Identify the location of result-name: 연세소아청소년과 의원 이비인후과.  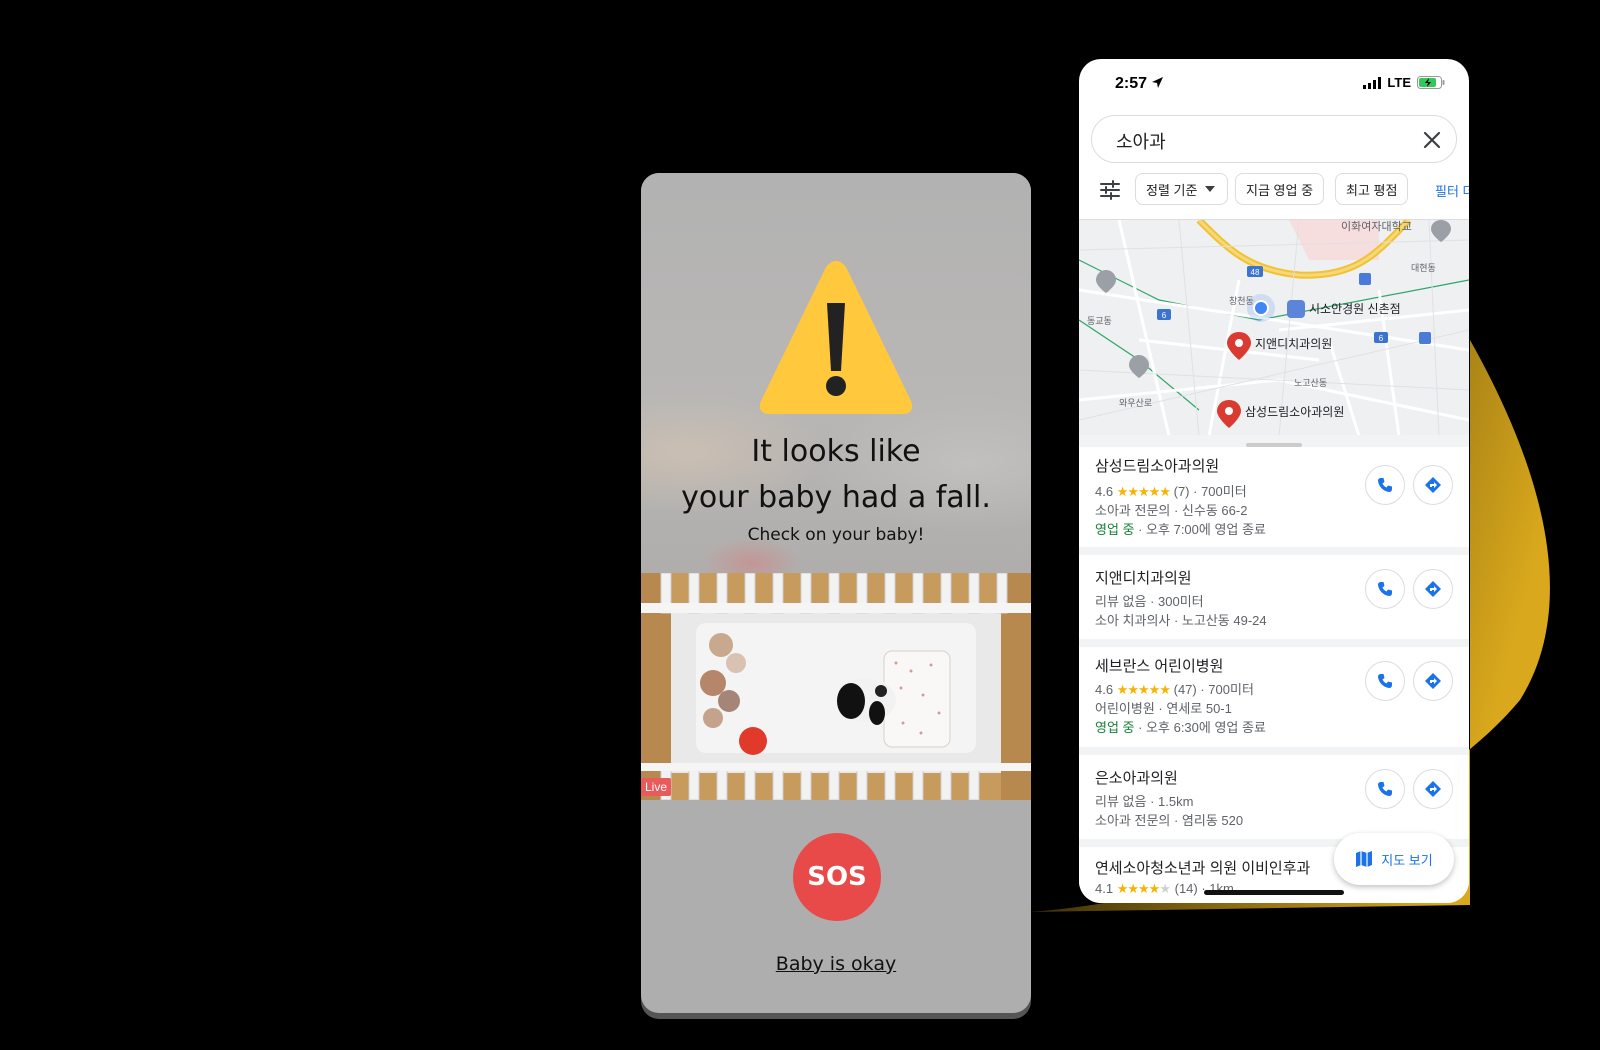
(1203, 868).